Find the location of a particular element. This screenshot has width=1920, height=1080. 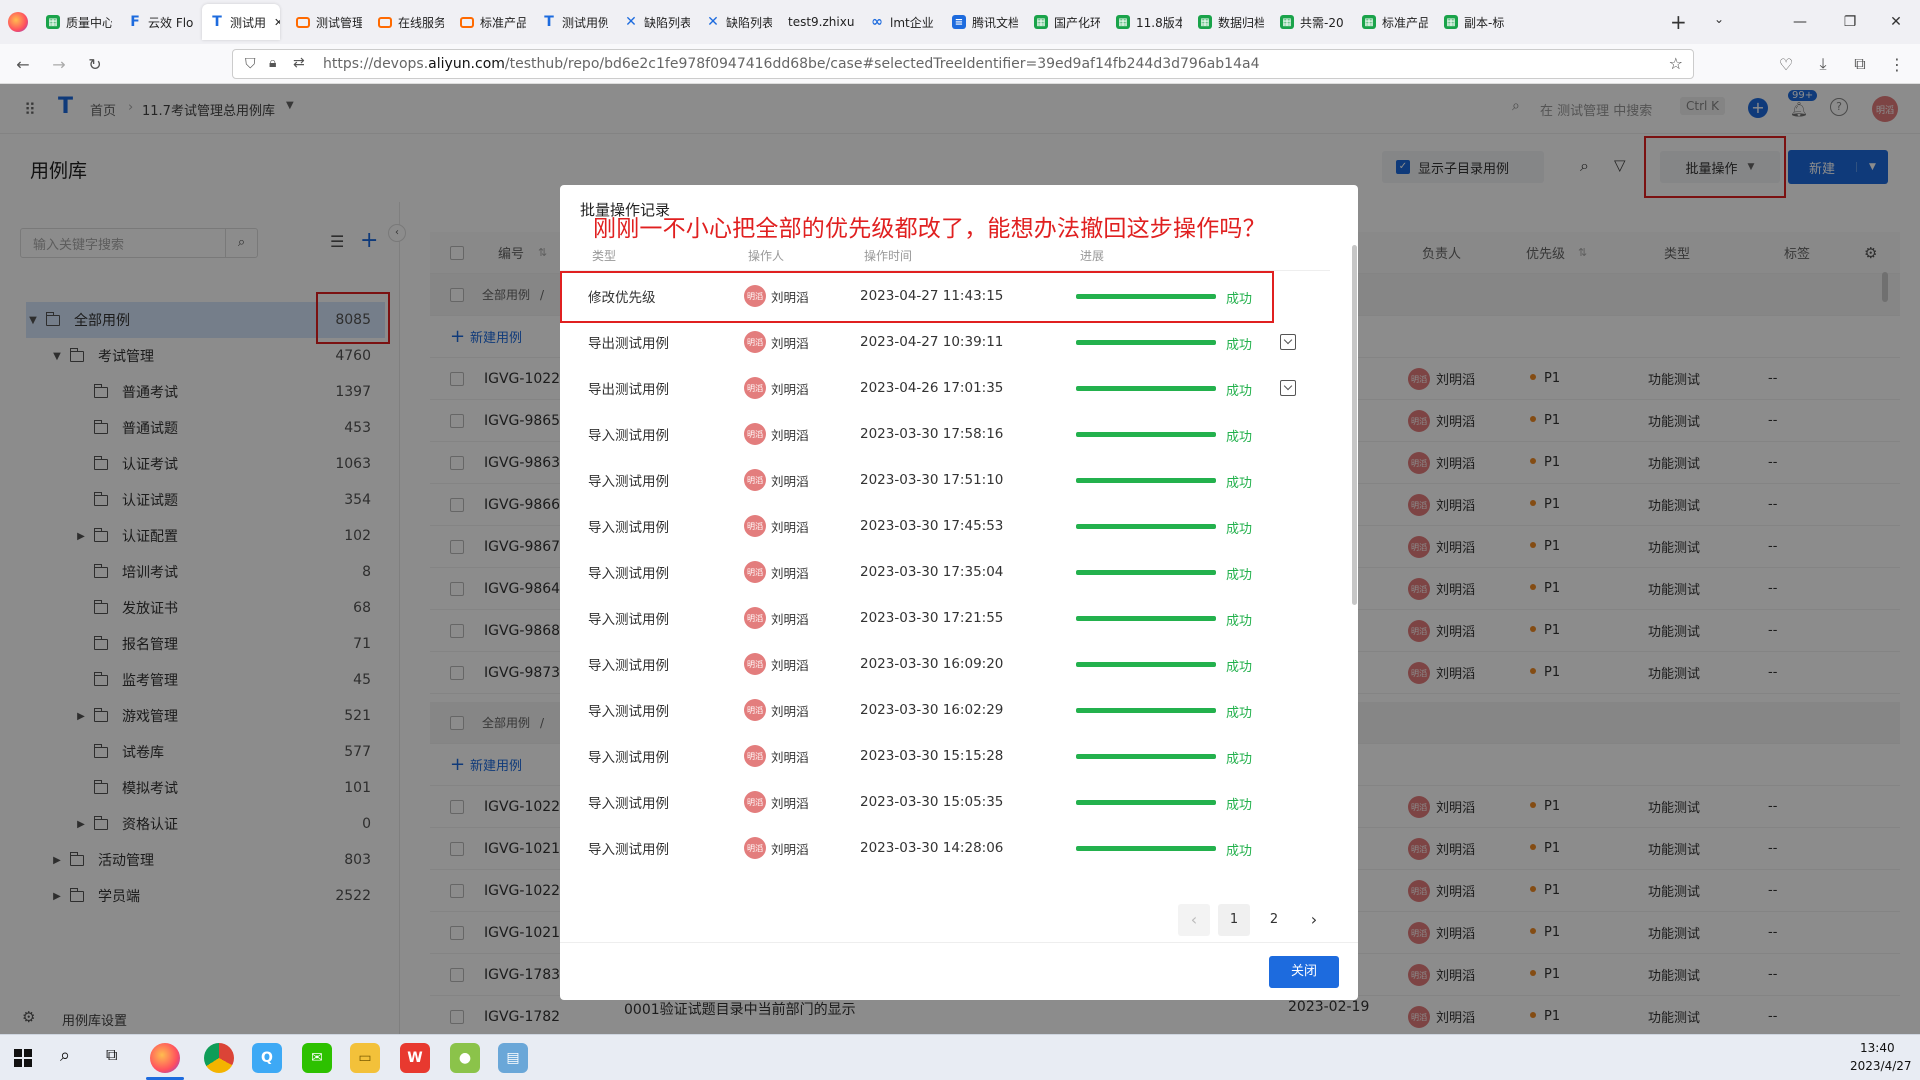

browser-tab: ∞ lmt企业 is located at coordinates (899, 22).